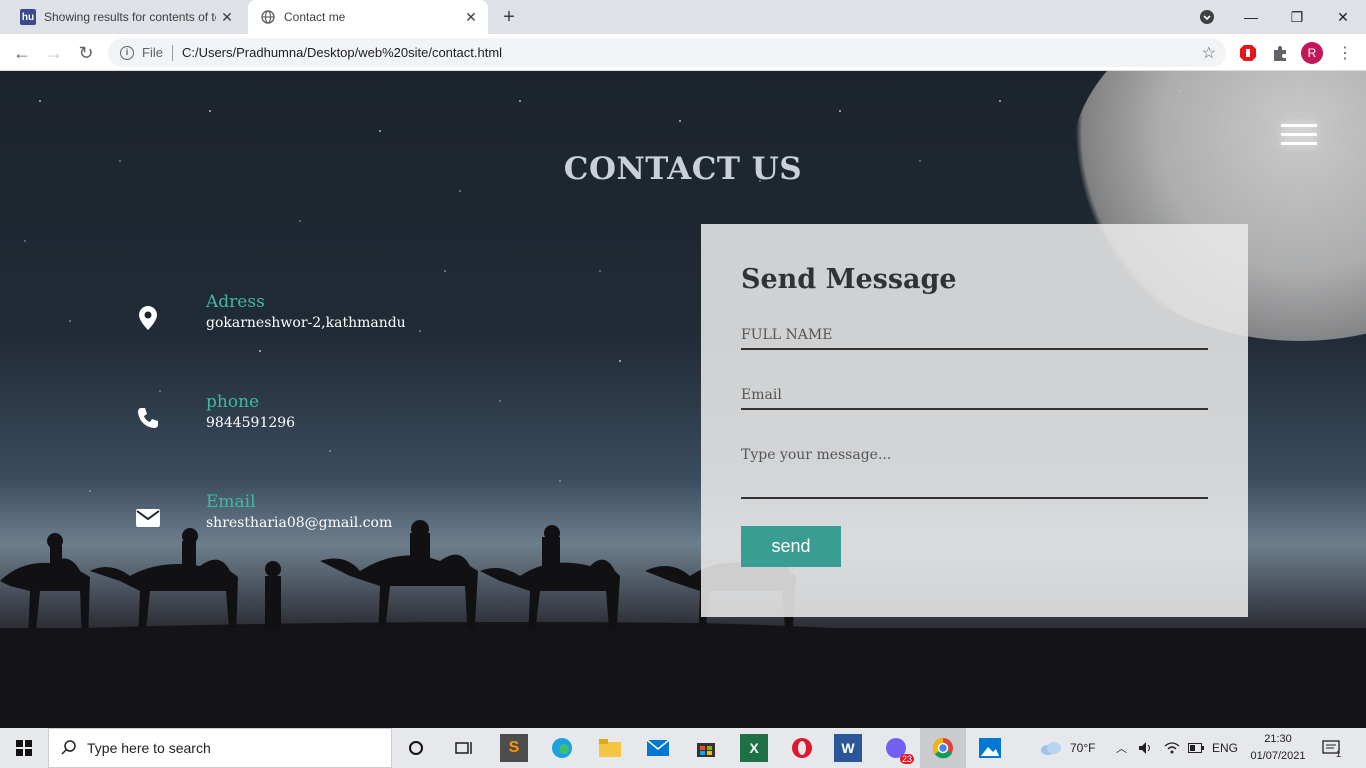  I want to click on tab-search-results: hu Showing results for contents of te ✕, so click(126, 17).